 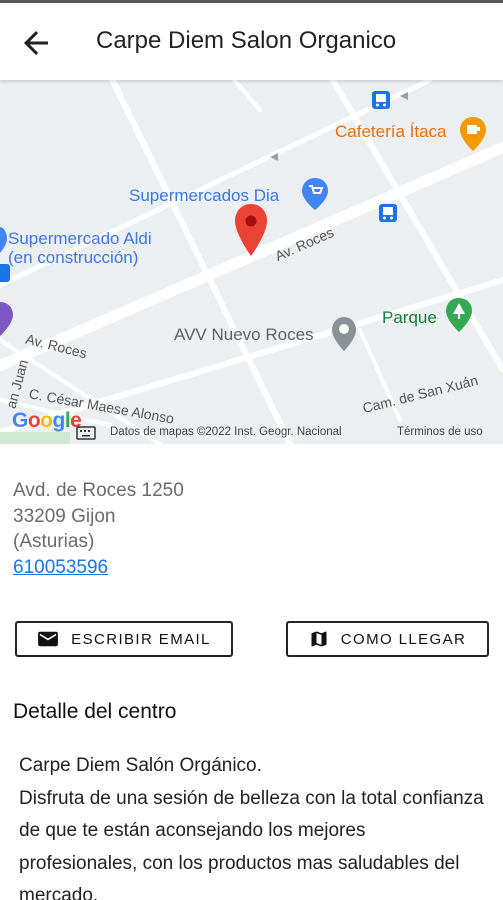 I want to click on arrow-back-icon, so click(x=36, y=43).